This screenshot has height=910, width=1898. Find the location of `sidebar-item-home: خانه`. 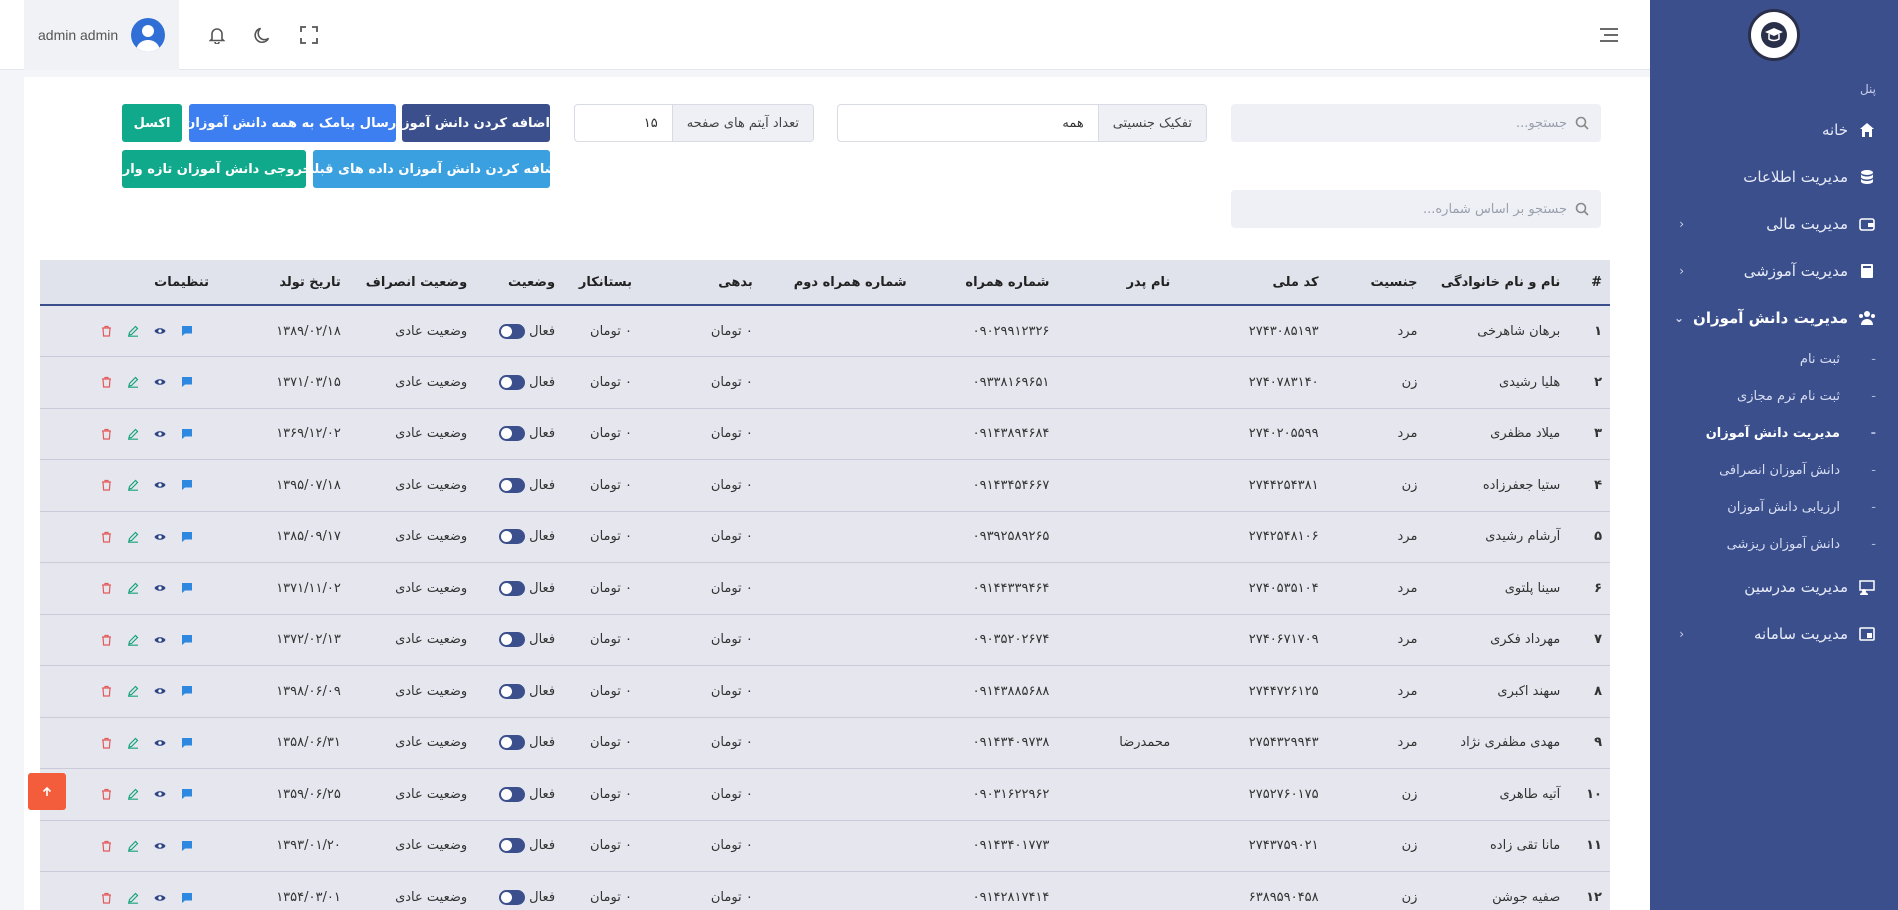

sidebar-item-home: خانه is located at coordinates (1774, 129).